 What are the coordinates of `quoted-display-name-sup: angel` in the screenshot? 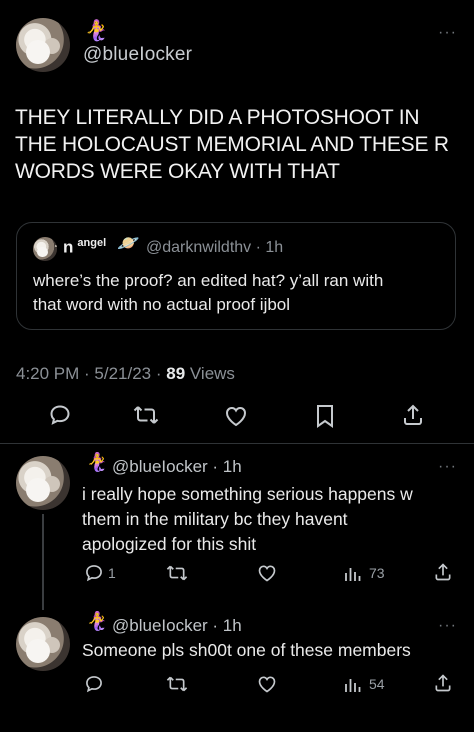 It's located at (92, 243).